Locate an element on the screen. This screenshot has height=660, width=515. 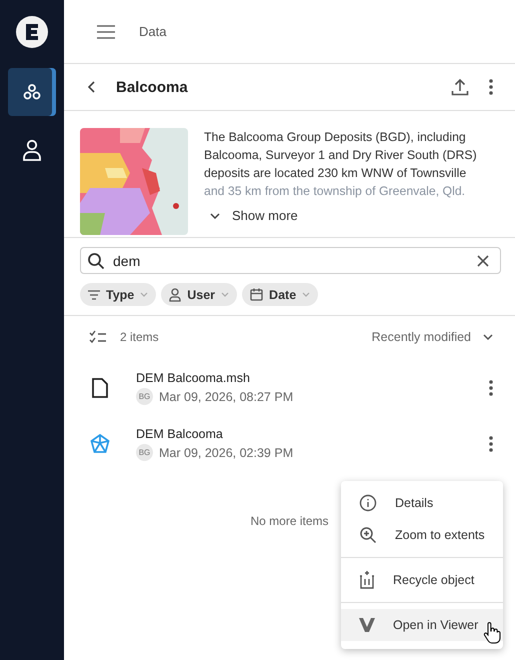
filter-chip: Type is located at coordinates (118, 294).